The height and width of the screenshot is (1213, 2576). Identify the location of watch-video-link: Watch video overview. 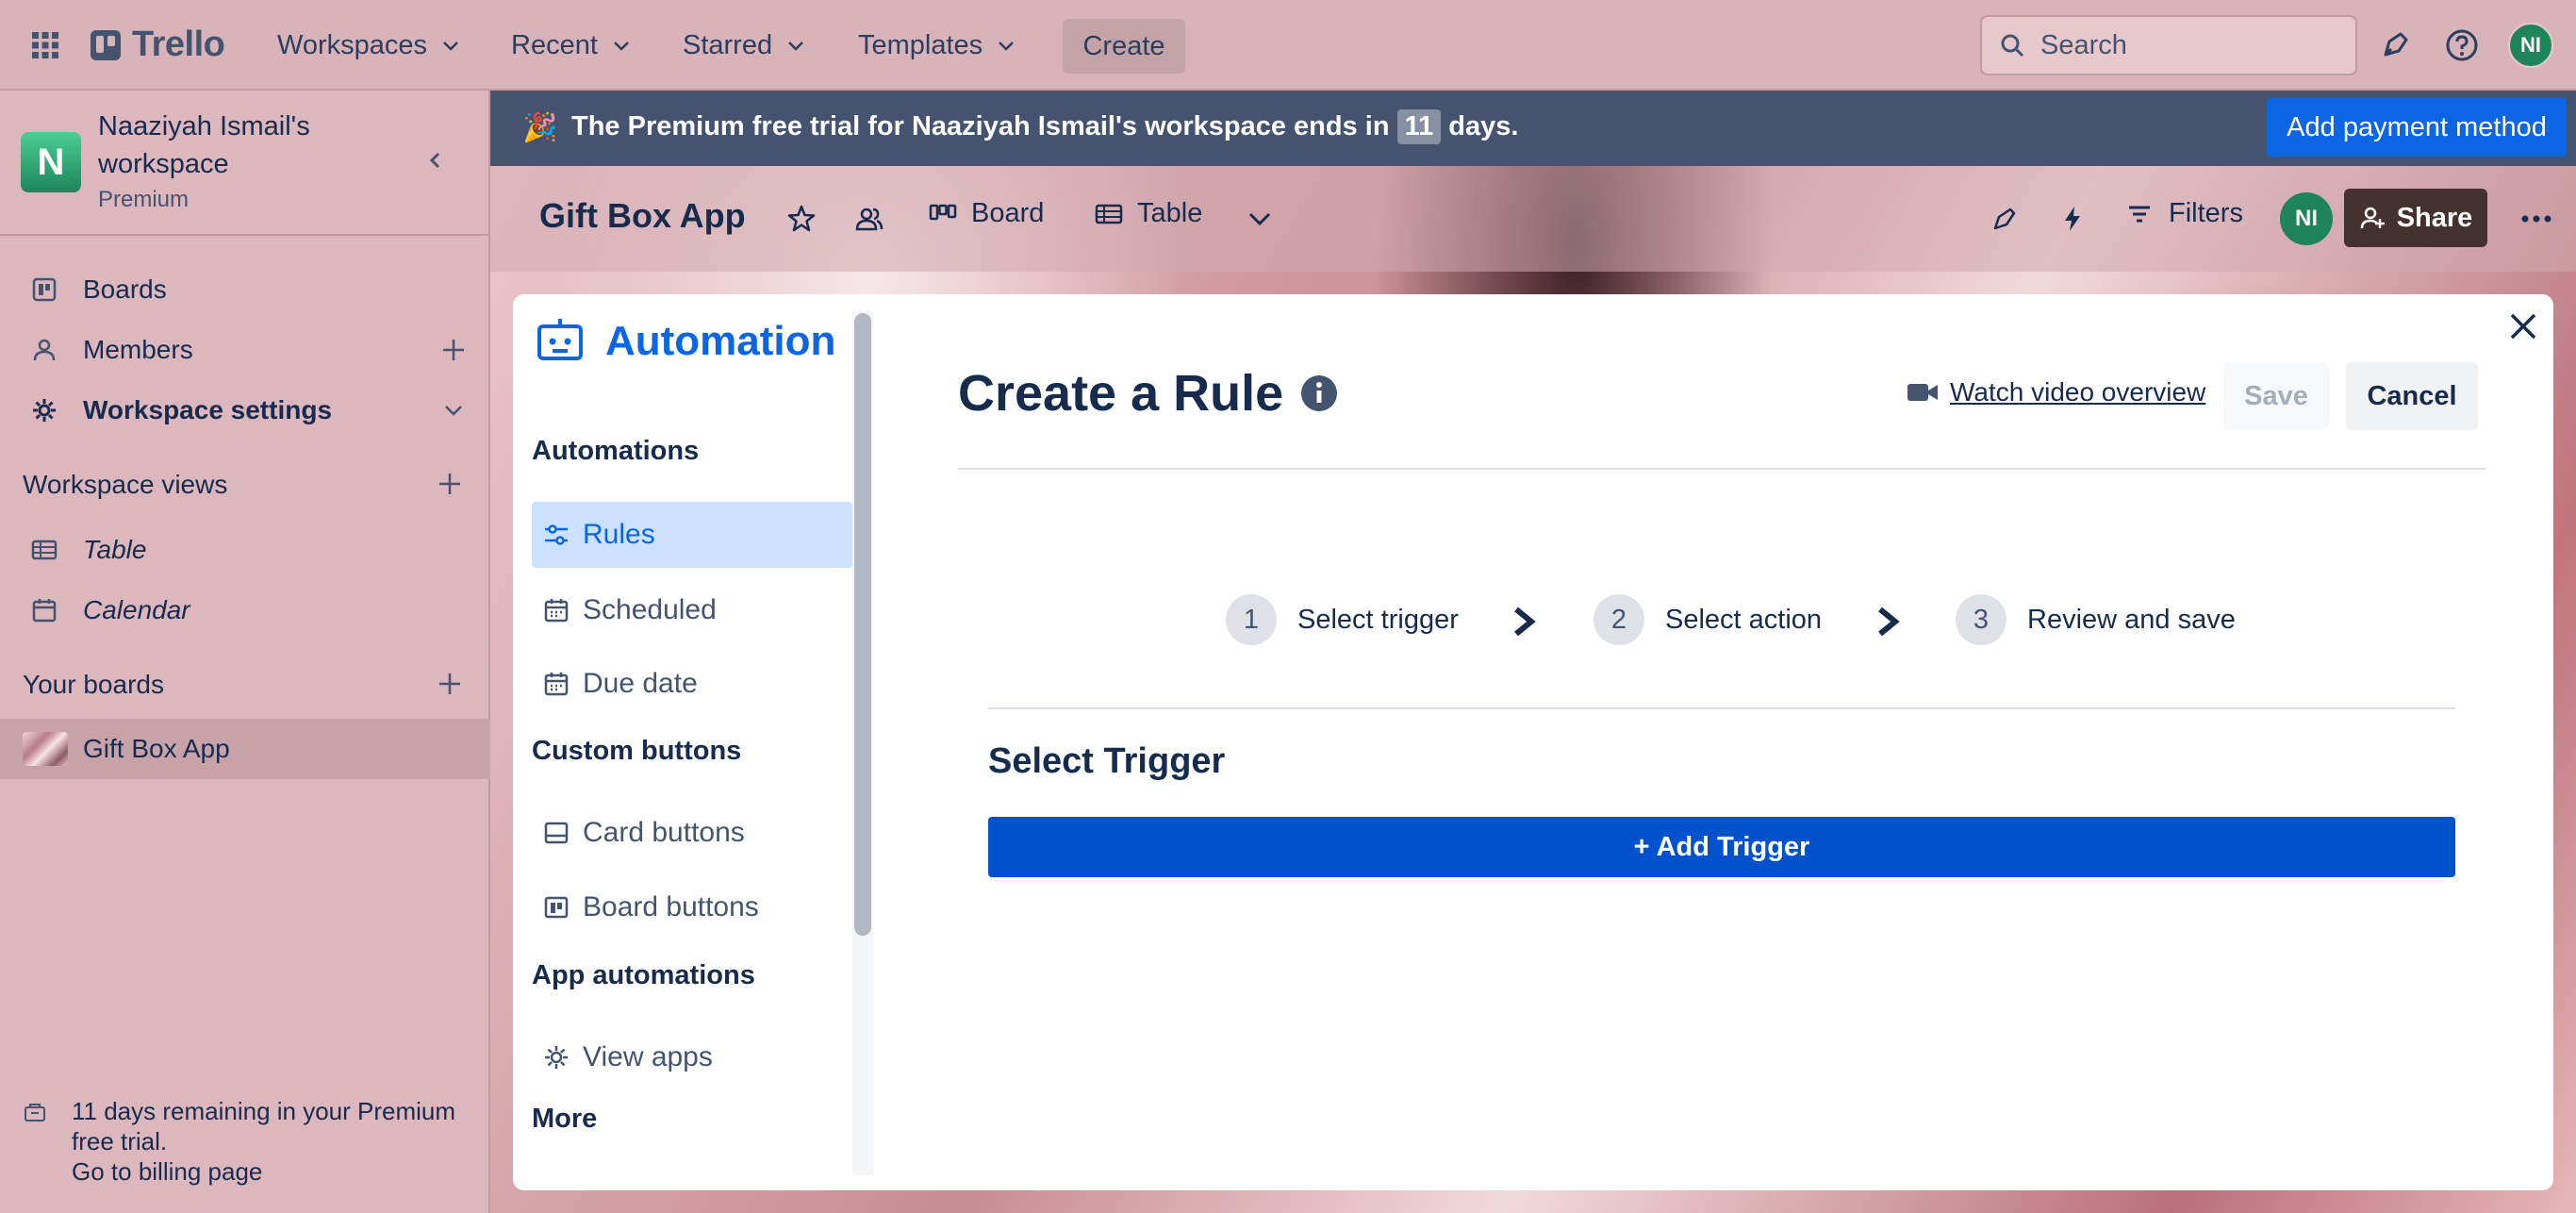
(2056, 392).